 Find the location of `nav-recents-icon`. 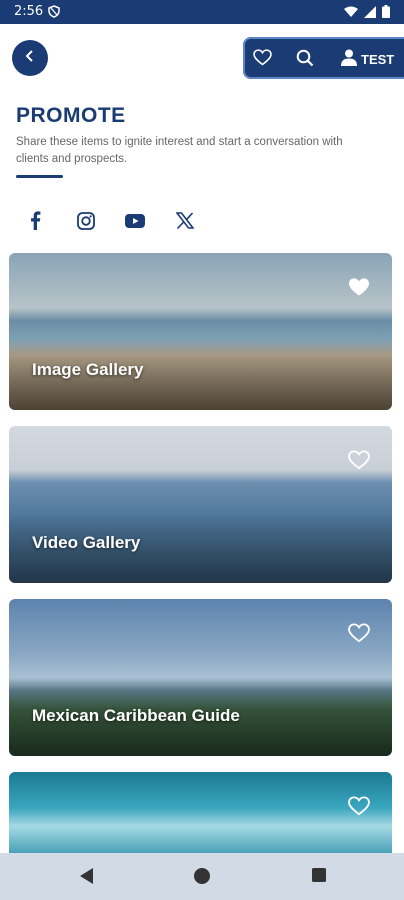

nav-recents-icon is located at coordinates (319, 877).